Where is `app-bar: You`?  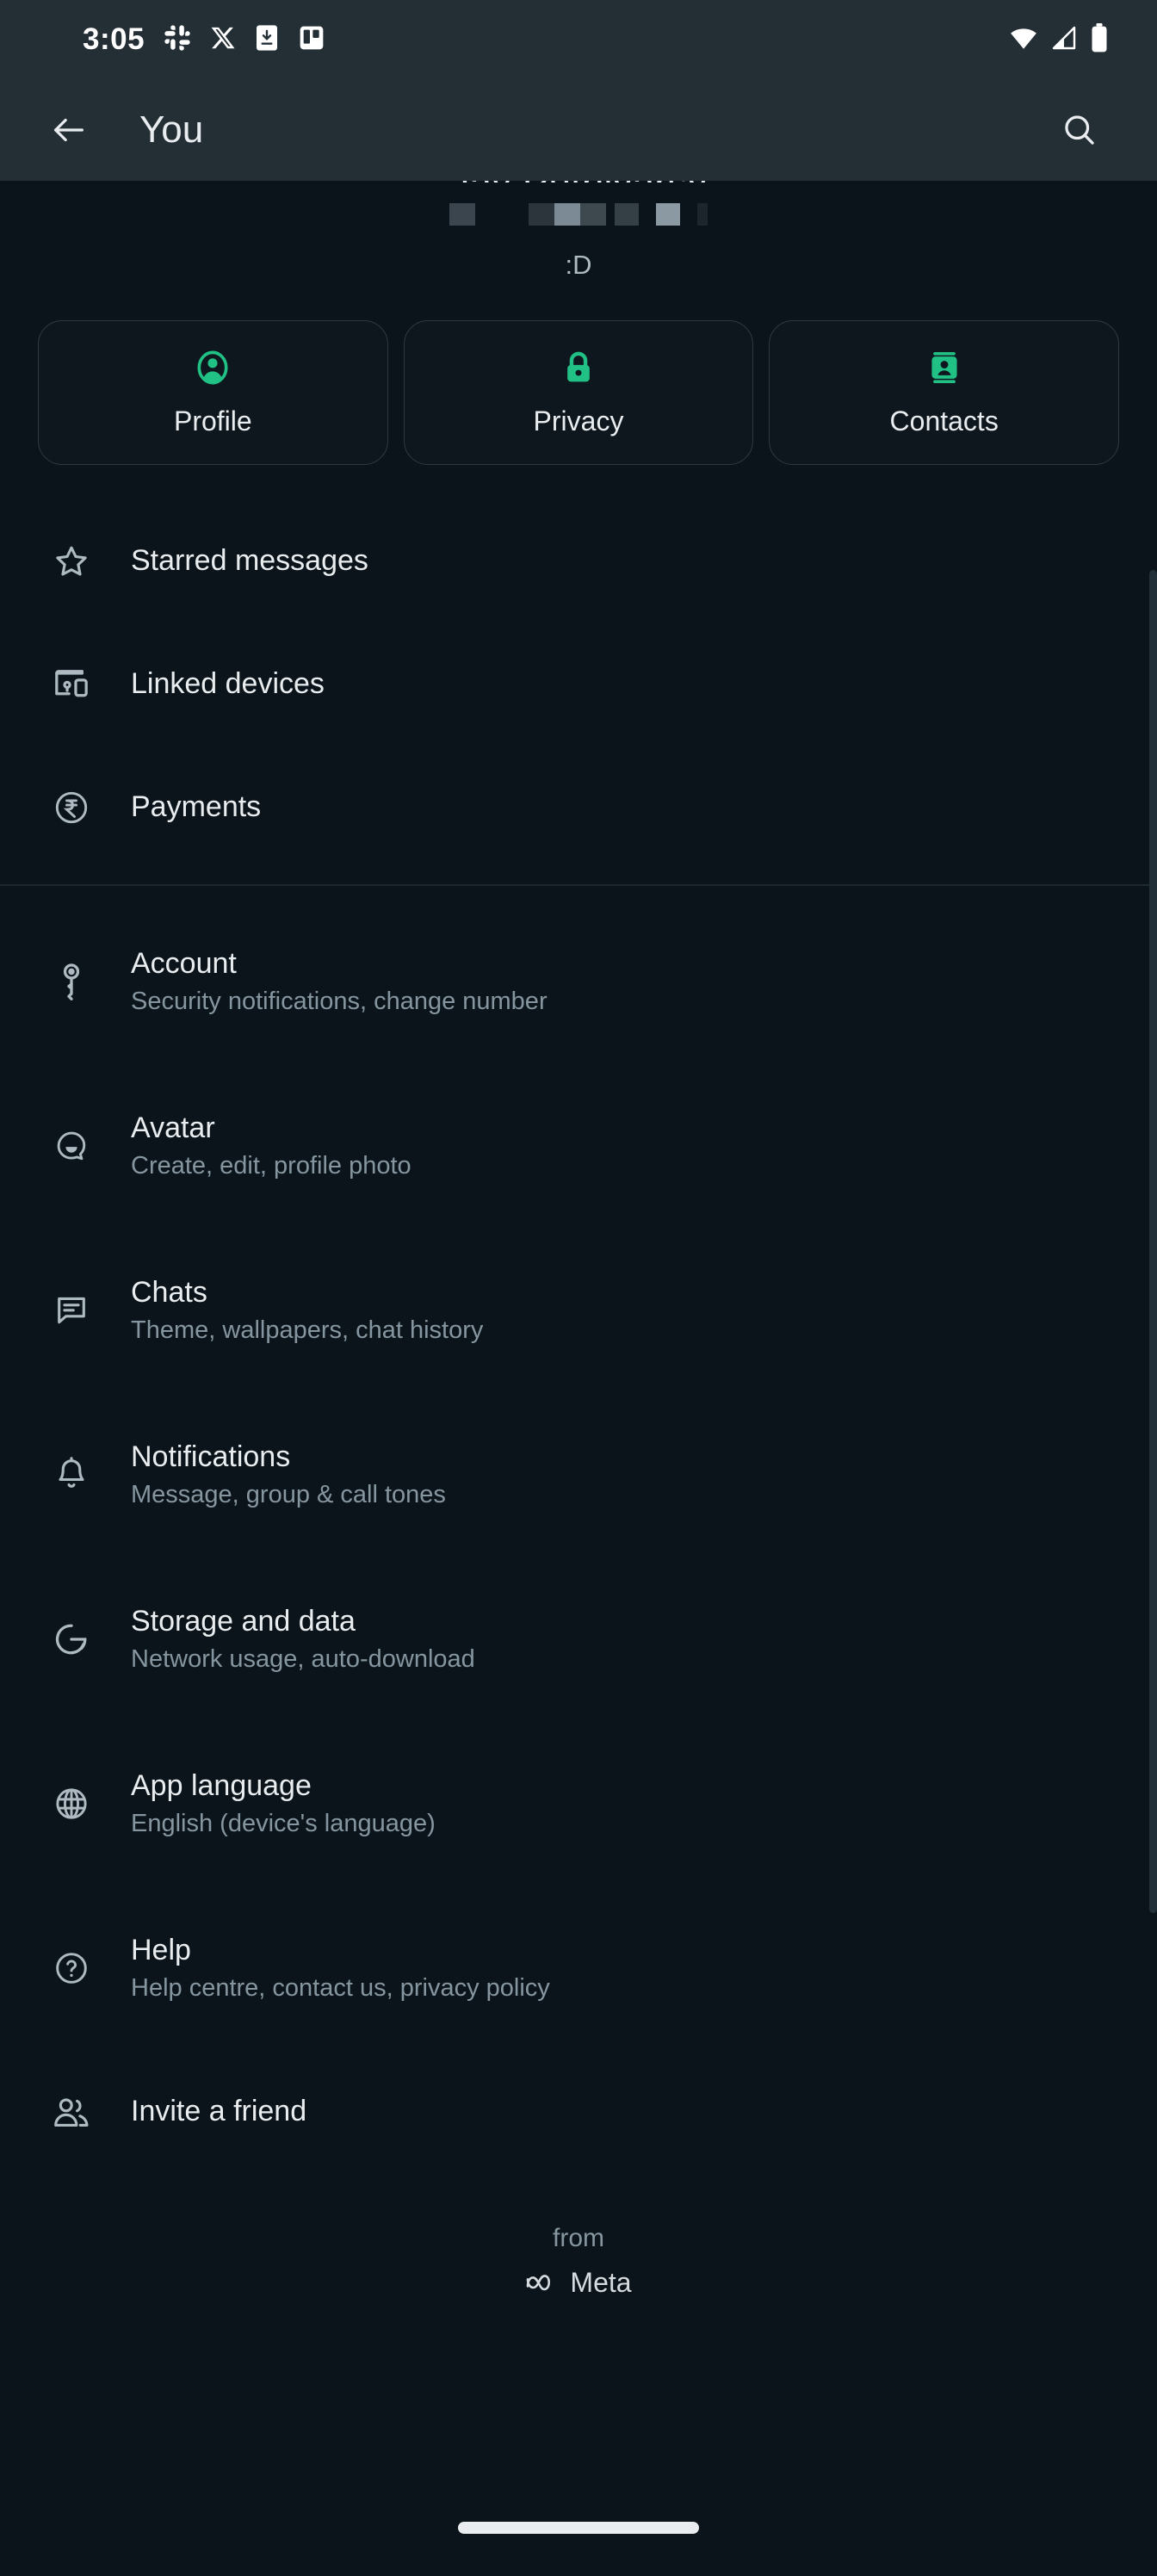
app-bar: You is located at coordinates (579, 130).